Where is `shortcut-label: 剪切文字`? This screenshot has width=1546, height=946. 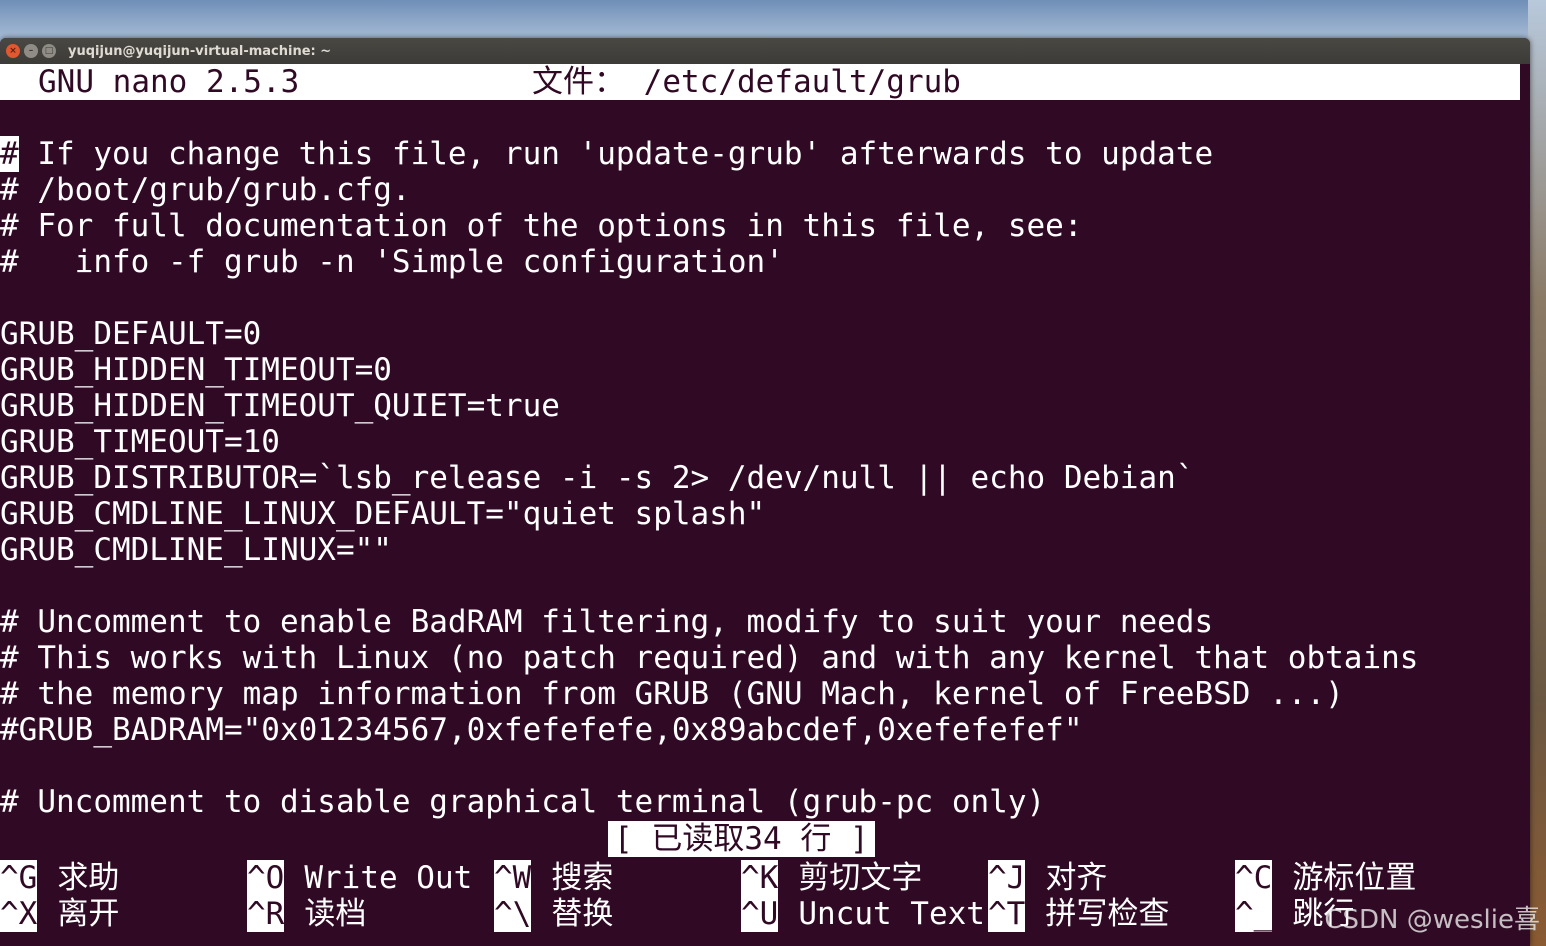 shortcut-label: 剪切文字 is located at coordinates (860, 878).